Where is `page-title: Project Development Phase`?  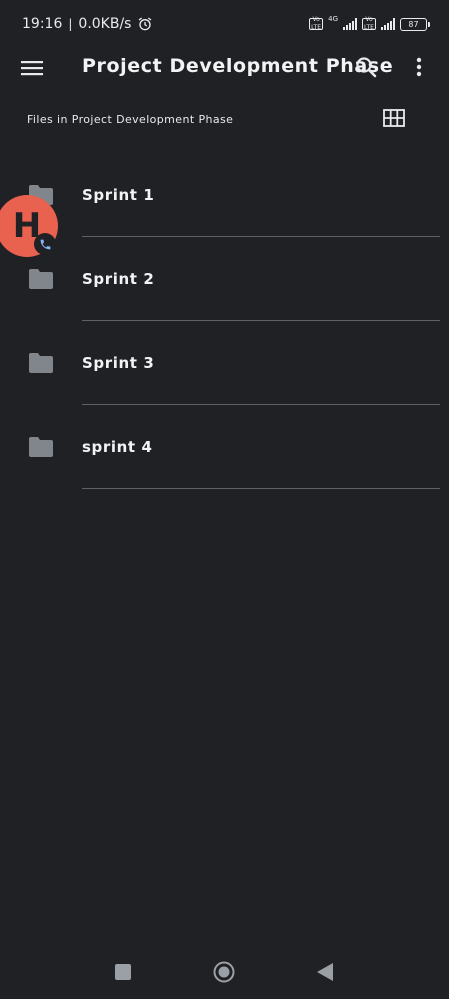 page-title: Project Development Phase is located at coordinates (238, 66).